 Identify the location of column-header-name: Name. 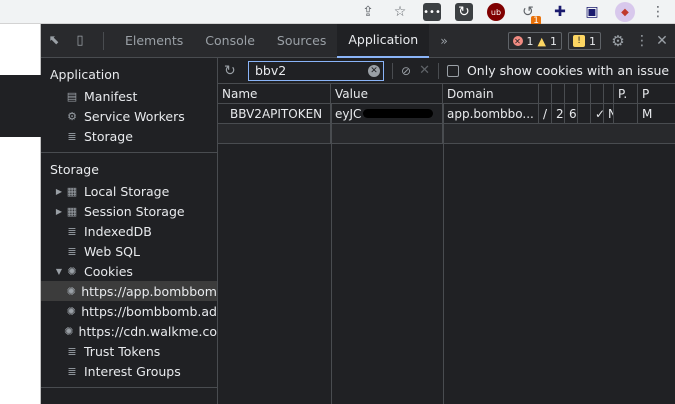
(274, 93).